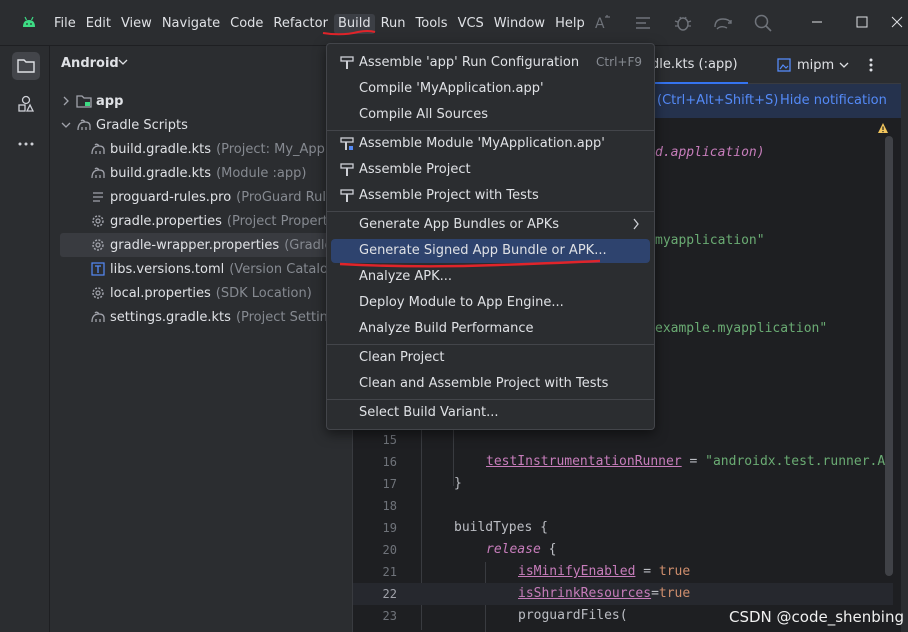 This screenshot has width=908, height=632. What do you see at coordinates (501, 527) in the screenshot?
I see `code-line-19: buildTypes {` at bounding box center [501, 527].